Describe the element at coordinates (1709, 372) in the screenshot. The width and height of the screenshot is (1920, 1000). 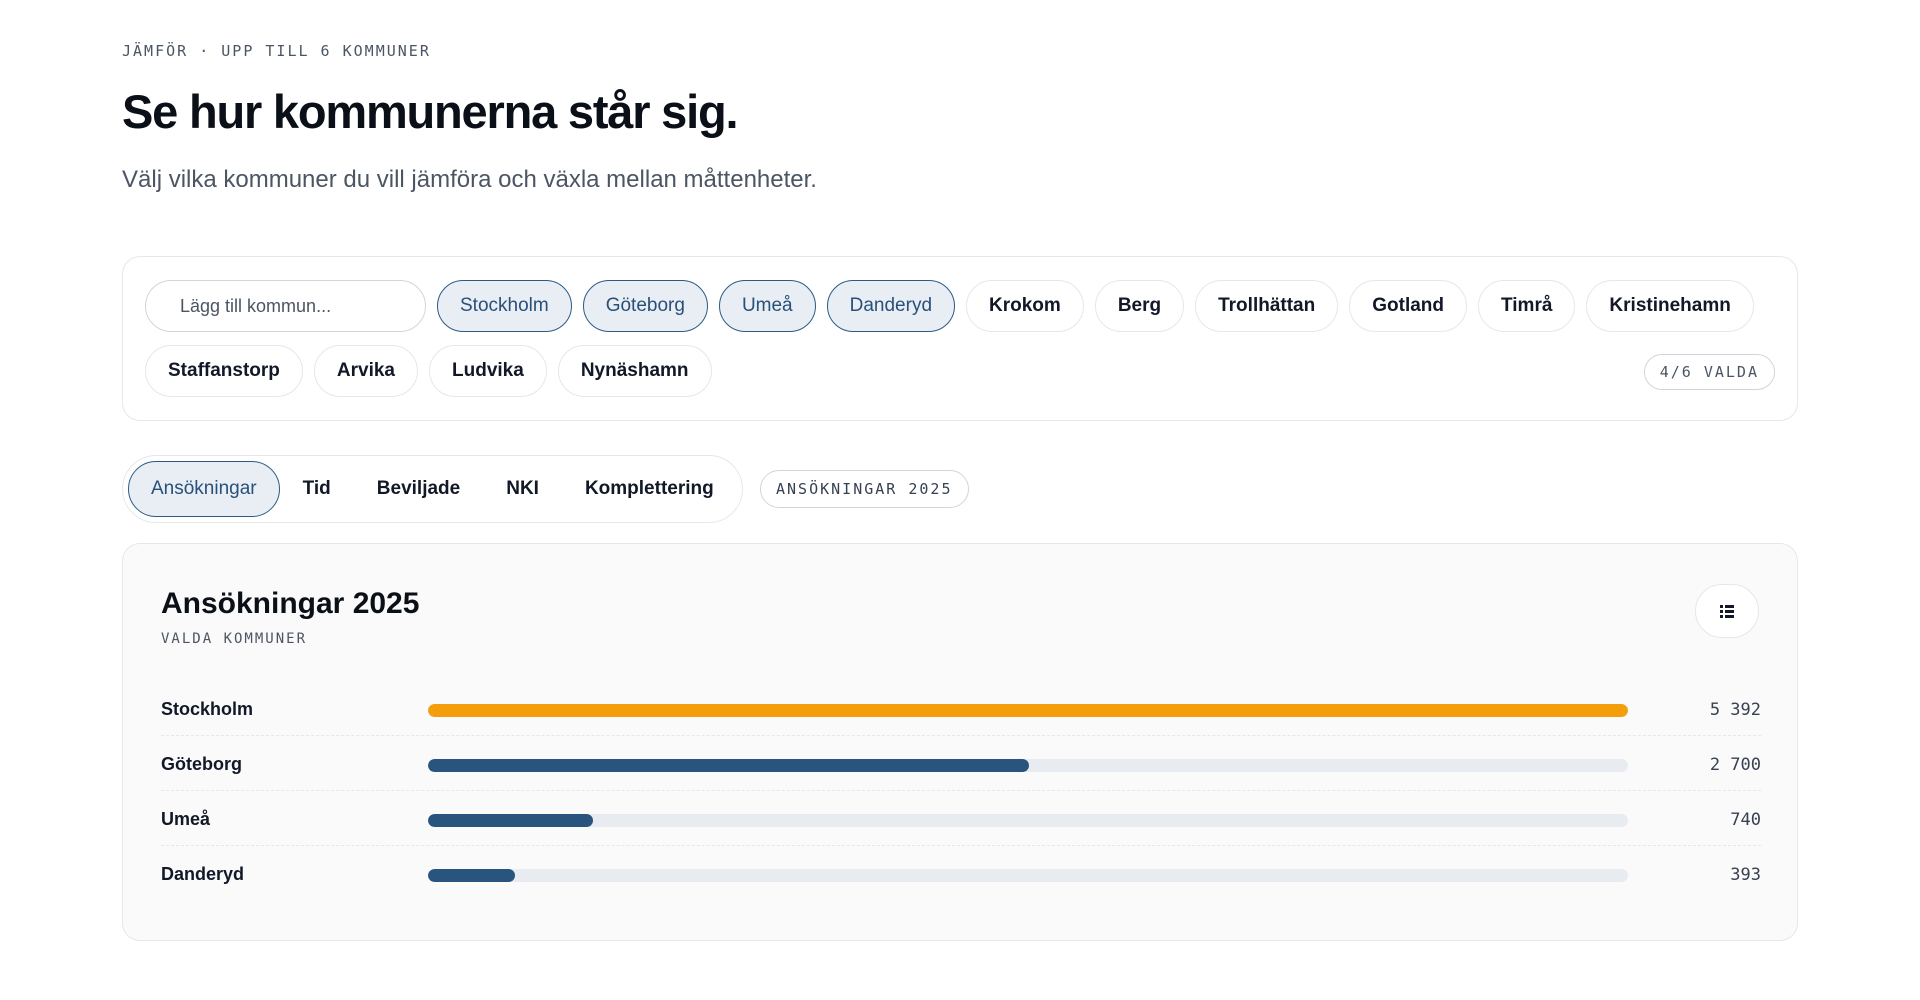
I see `selected-count-badge: 4/6 VALDA` at that location.